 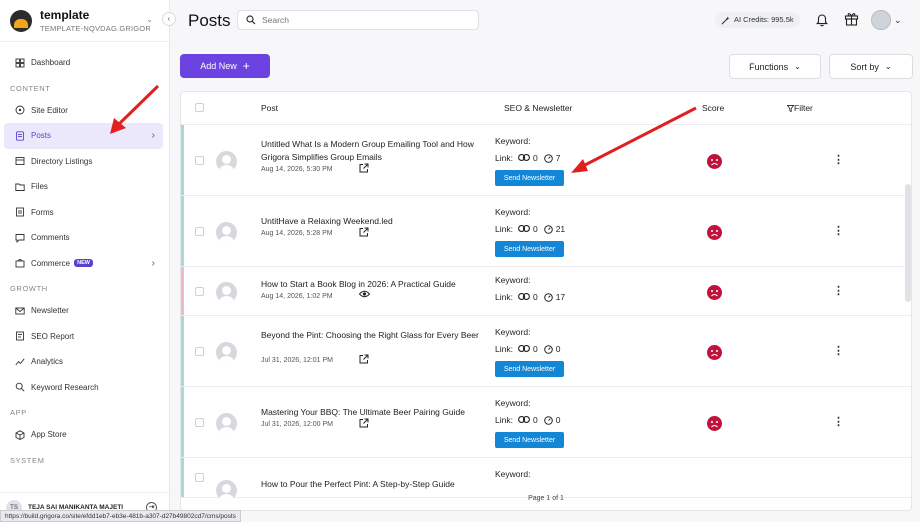 I want to click on sidebar-item-seo-report: SEO Report, so click(x=83, y=337).